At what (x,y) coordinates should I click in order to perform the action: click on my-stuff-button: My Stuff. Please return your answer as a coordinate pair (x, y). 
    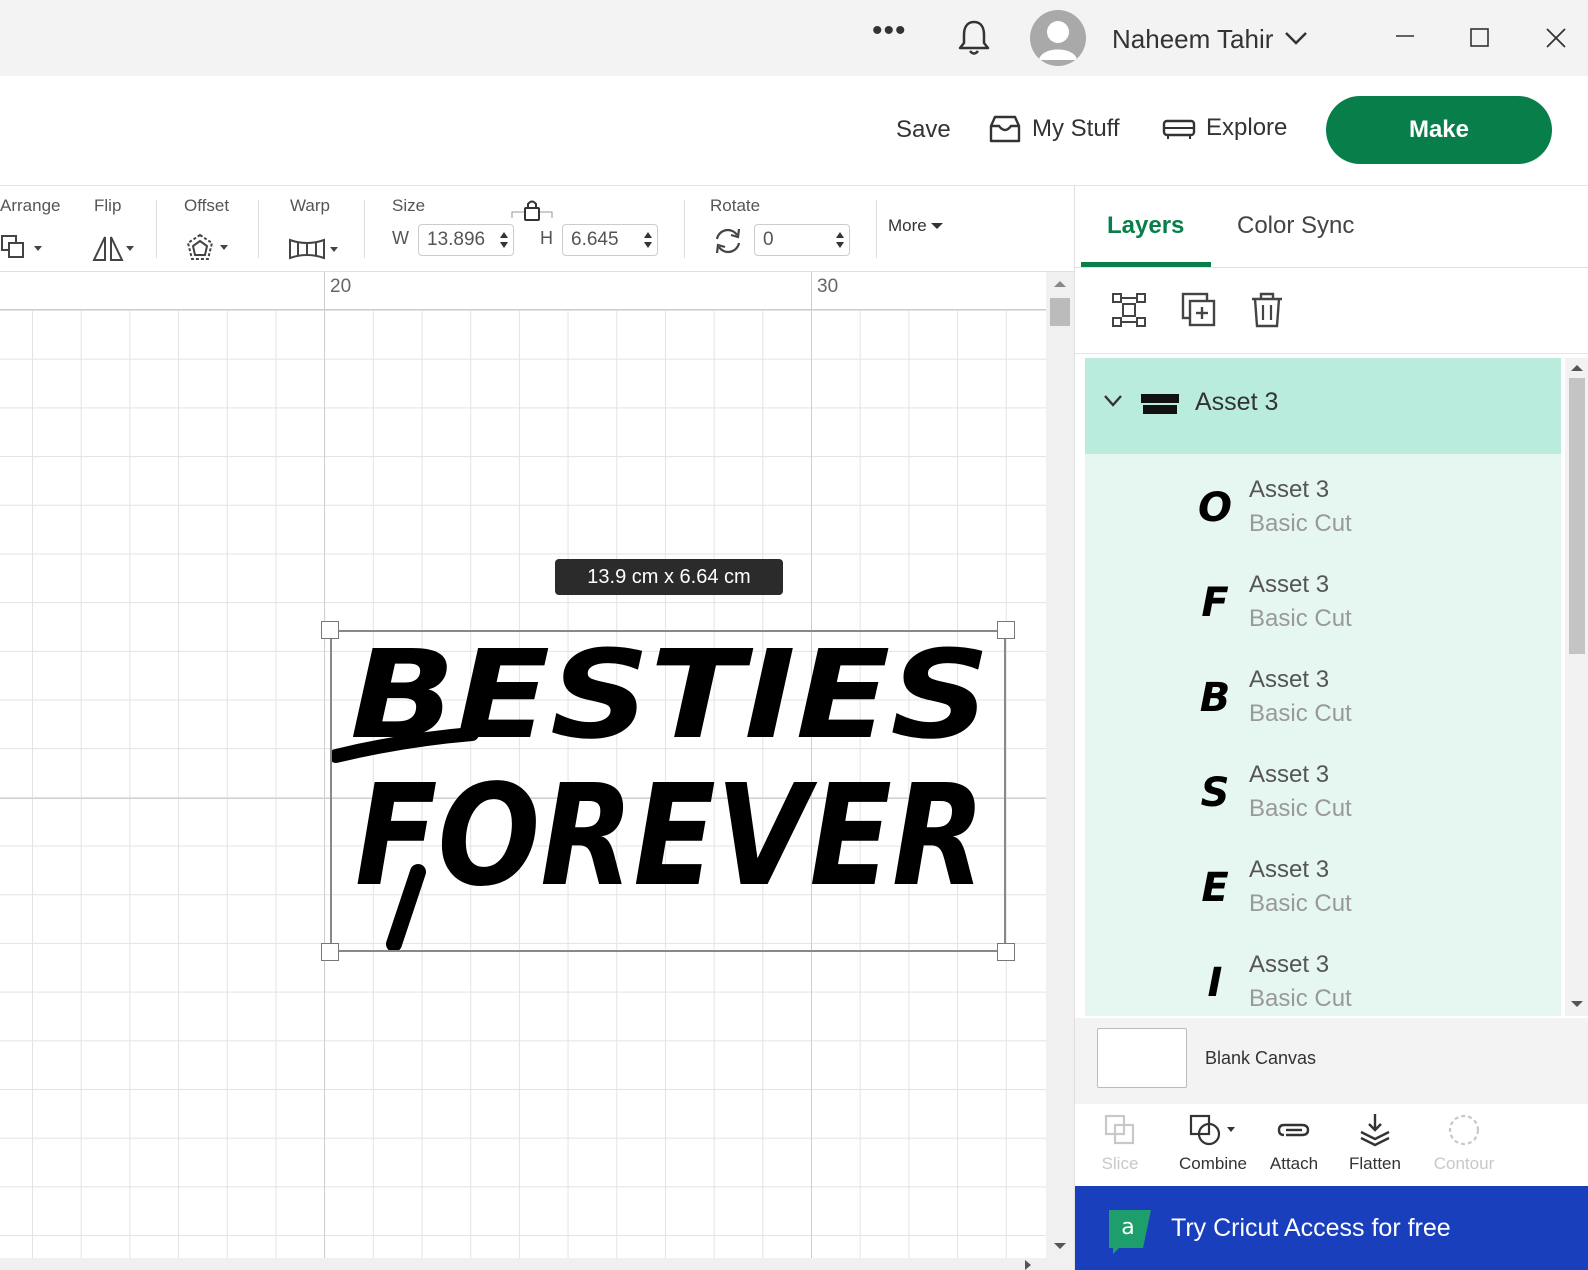
    Looking at the image, I should click on (1054, 129).